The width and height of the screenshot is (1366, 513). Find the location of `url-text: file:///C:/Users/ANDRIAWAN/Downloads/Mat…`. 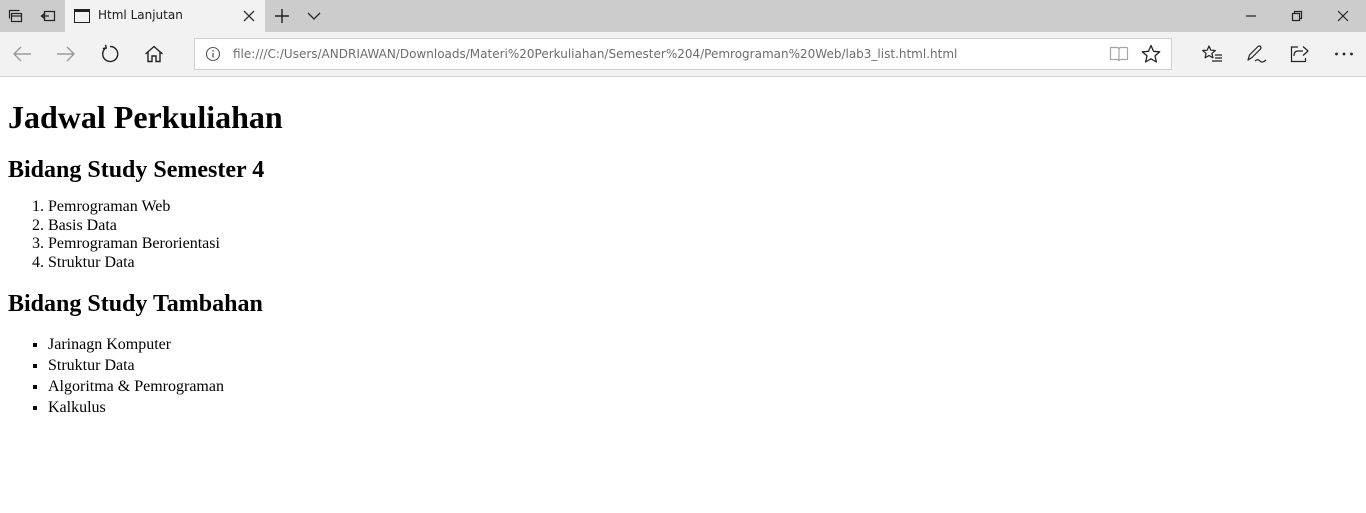

url-text: file:///C:/Users/ANDRIAWAN/Downloads/Mat… is located at coordinates (595, 54).